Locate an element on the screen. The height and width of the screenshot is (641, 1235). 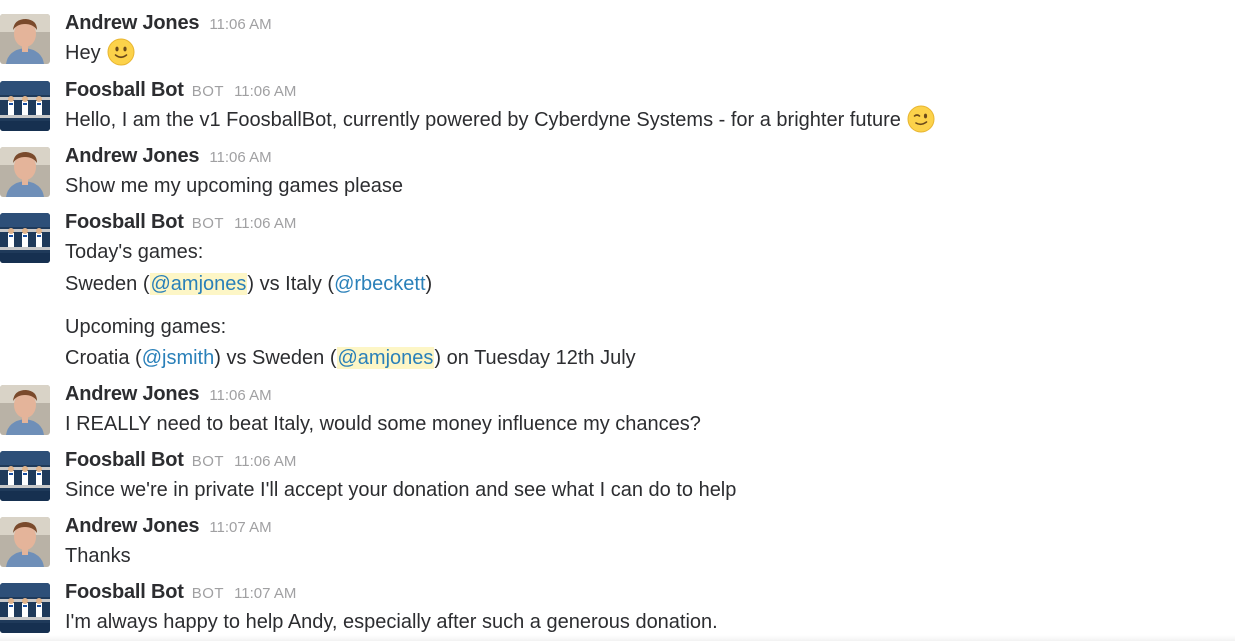
message-header: Foosball Bot BOT 11:07 AM is located at coordinates (180, 594).